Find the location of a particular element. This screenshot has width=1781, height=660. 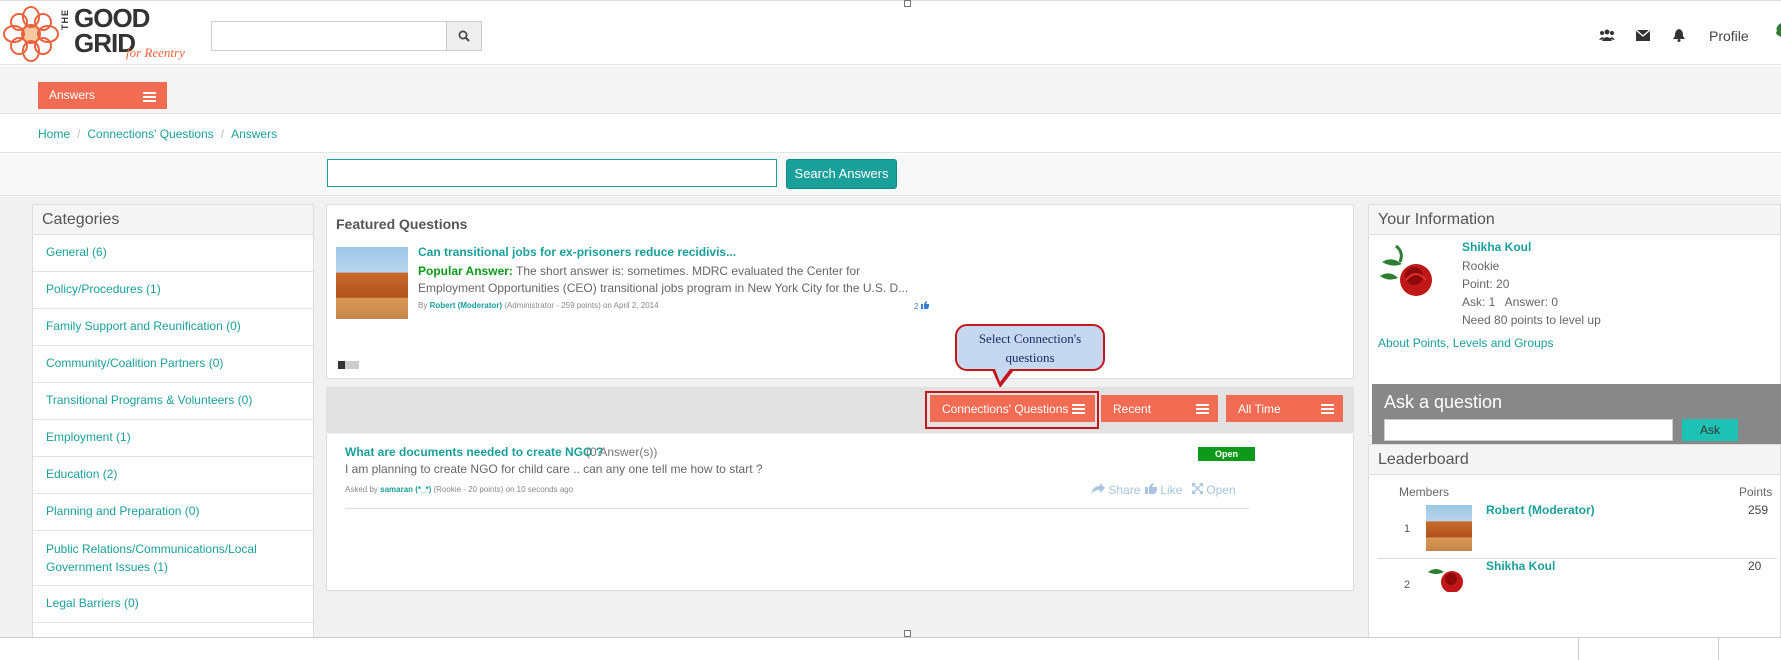

category-item: Planning and Preparation (0) is located at coordinates (173, 512).